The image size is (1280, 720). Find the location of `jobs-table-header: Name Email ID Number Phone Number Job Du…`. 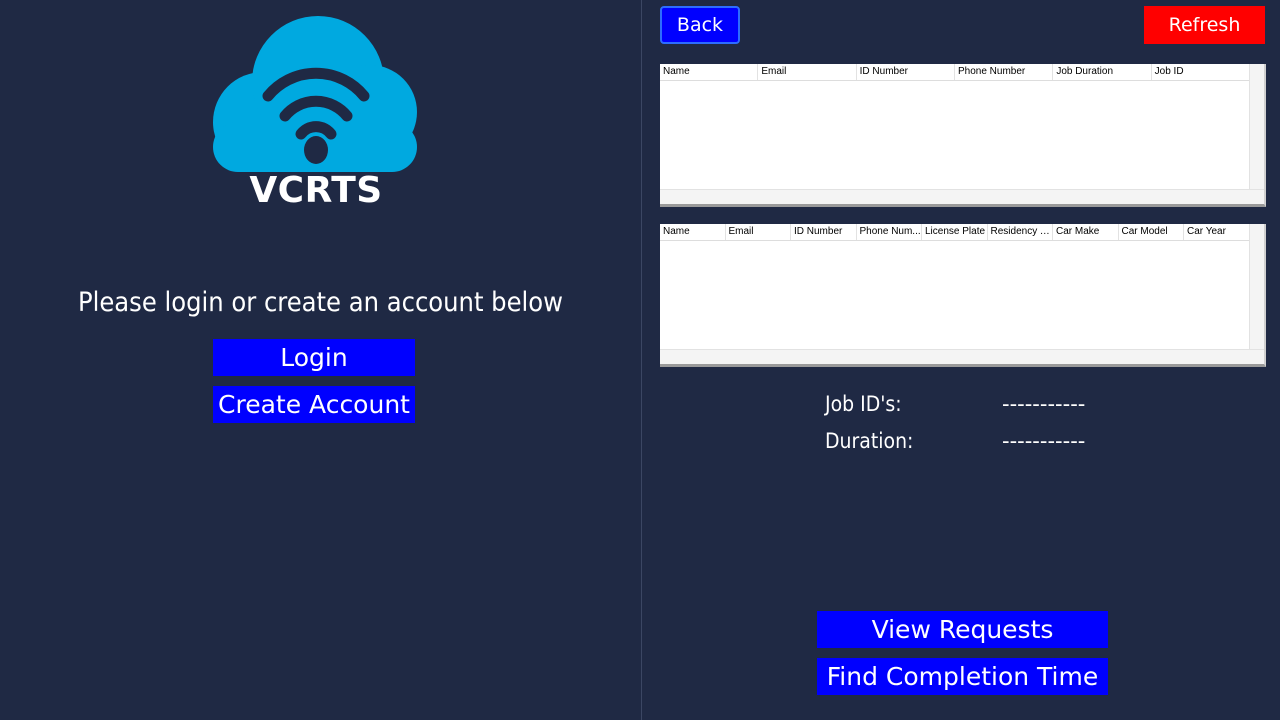

jobs-table-header: Name Email ID Number Phone Number Job Du… is located at coordinates (955, 72).